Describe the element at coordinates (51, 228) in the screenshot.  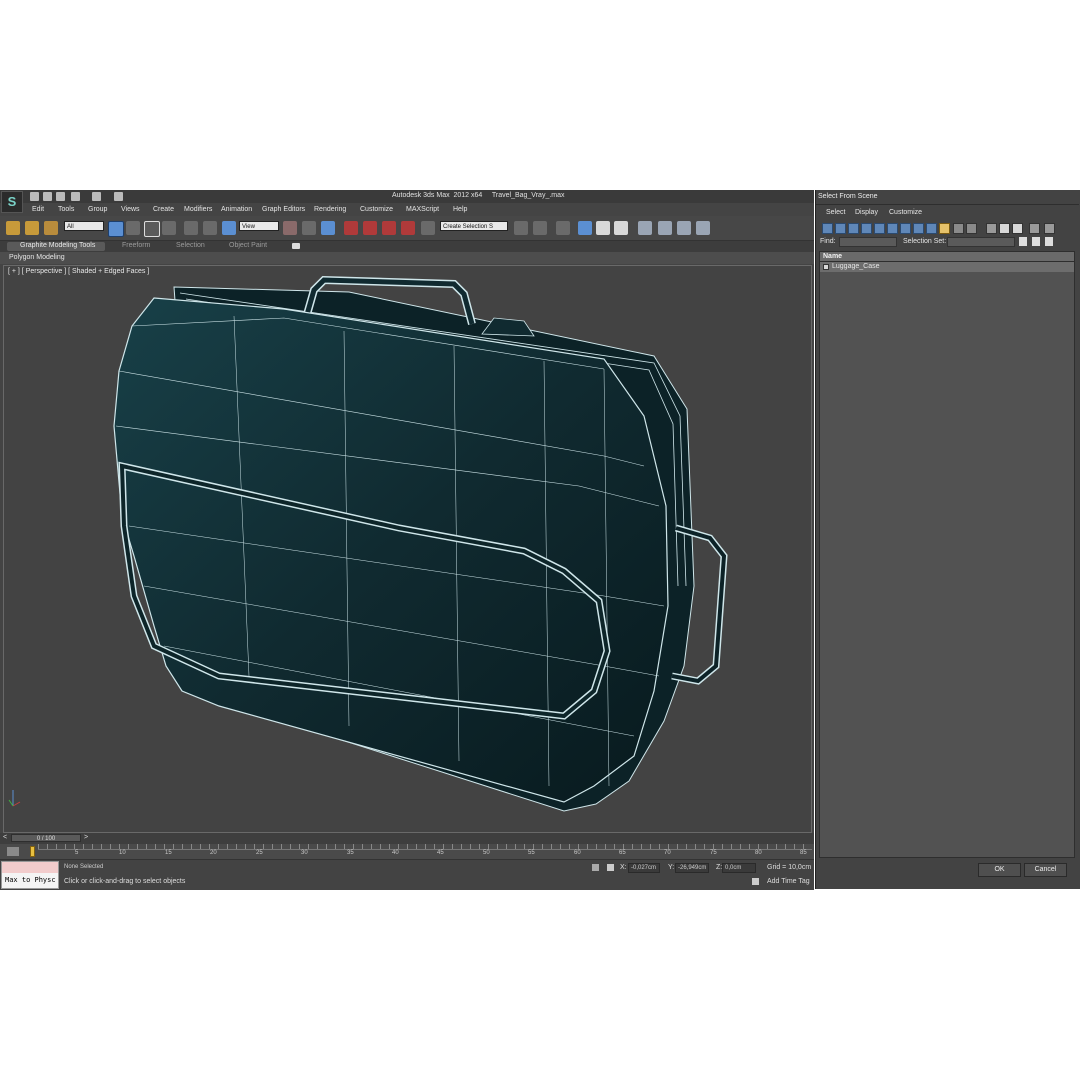
I see `bind-to-space-warp-icon` at that location.